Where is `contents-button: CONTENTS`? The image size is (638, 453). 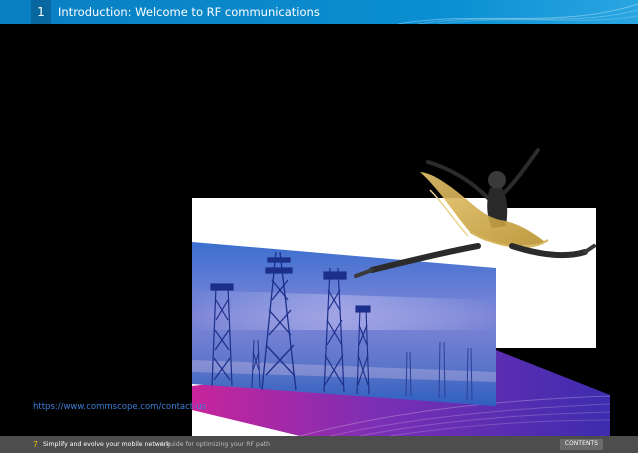 contents-button: CONTENTS is located at coordinates (581, 444).